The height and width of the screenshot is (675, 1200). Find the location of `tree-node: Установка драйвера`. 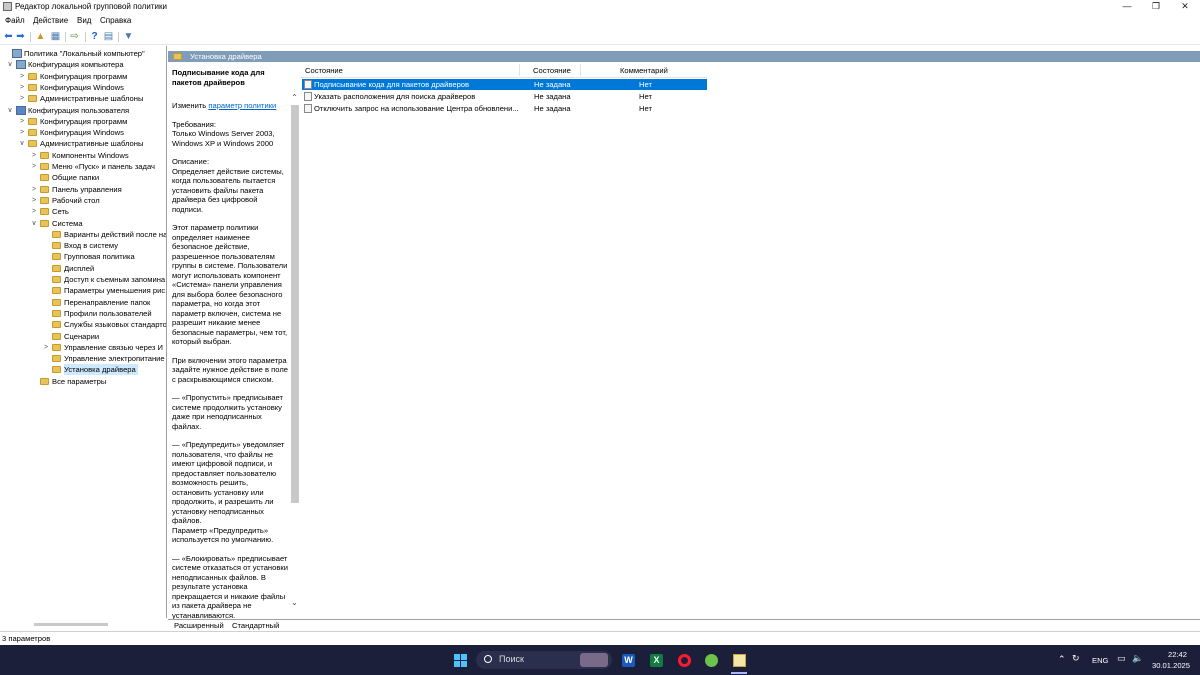

tree-node: Установка драйвера is located at coordinates (83, 370).